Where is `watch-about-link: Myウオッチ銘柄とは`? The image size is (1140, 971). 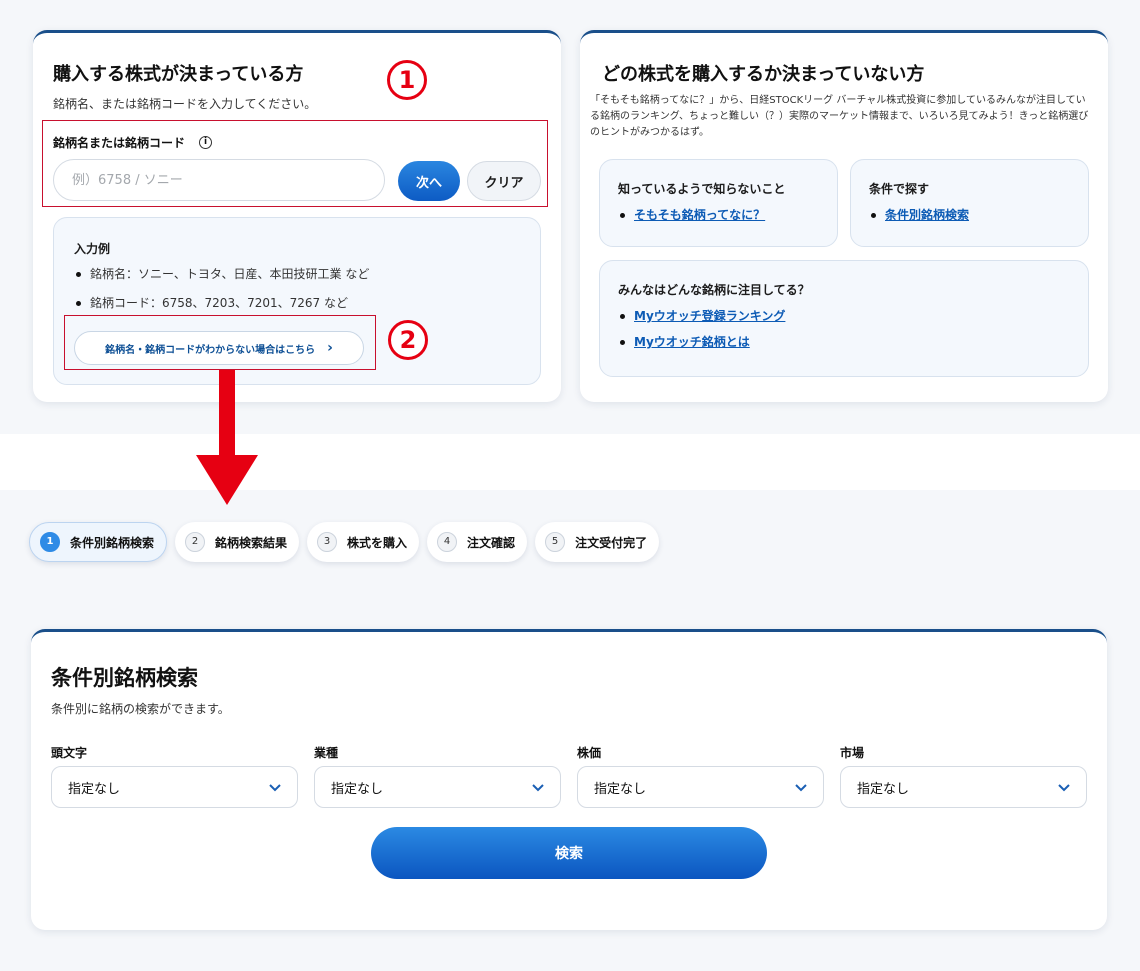 watch-about-link: Myウオッチ銘柄とは is located at coordinates (692, 342).